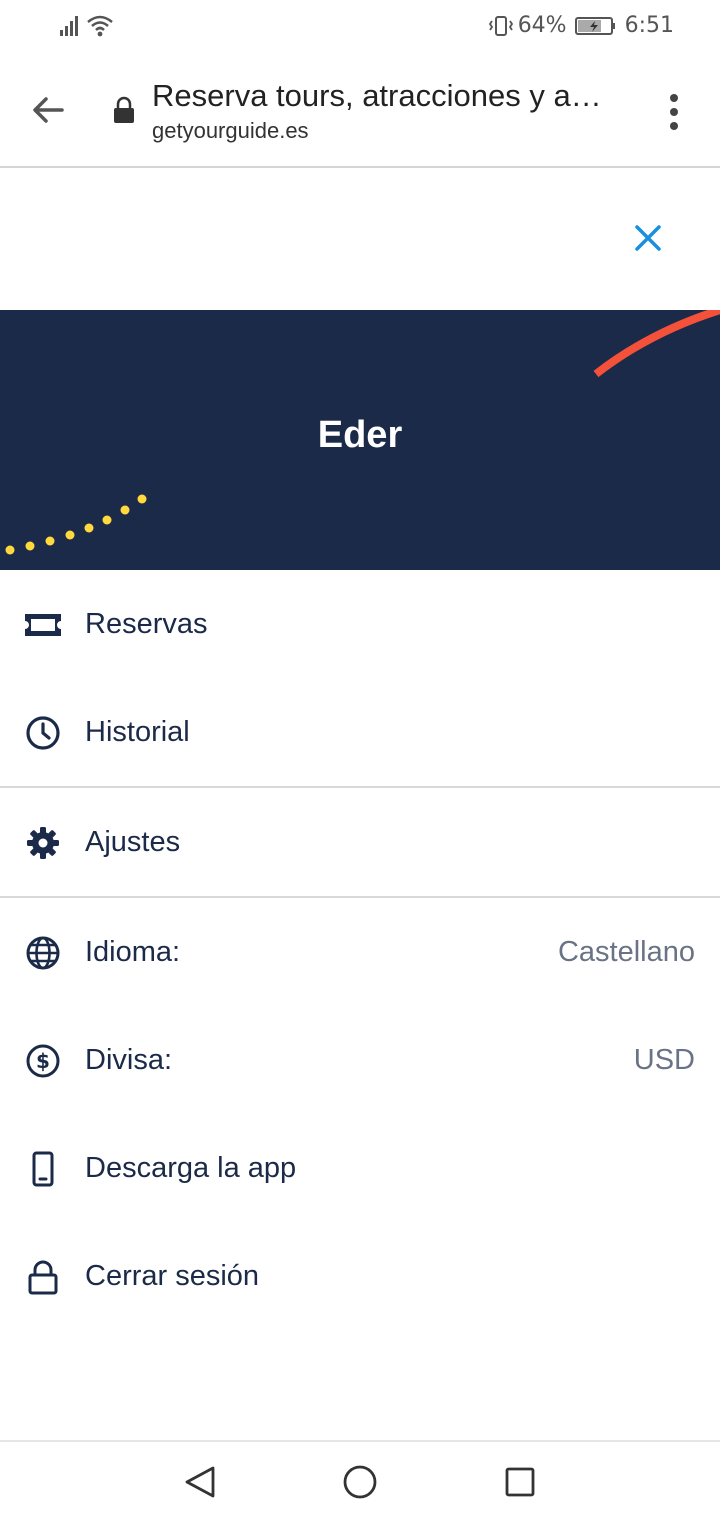  What do you see at coordinates (43, 625) in the screenshot?
I see `ticket-icon` at bounding box center [43, 625].